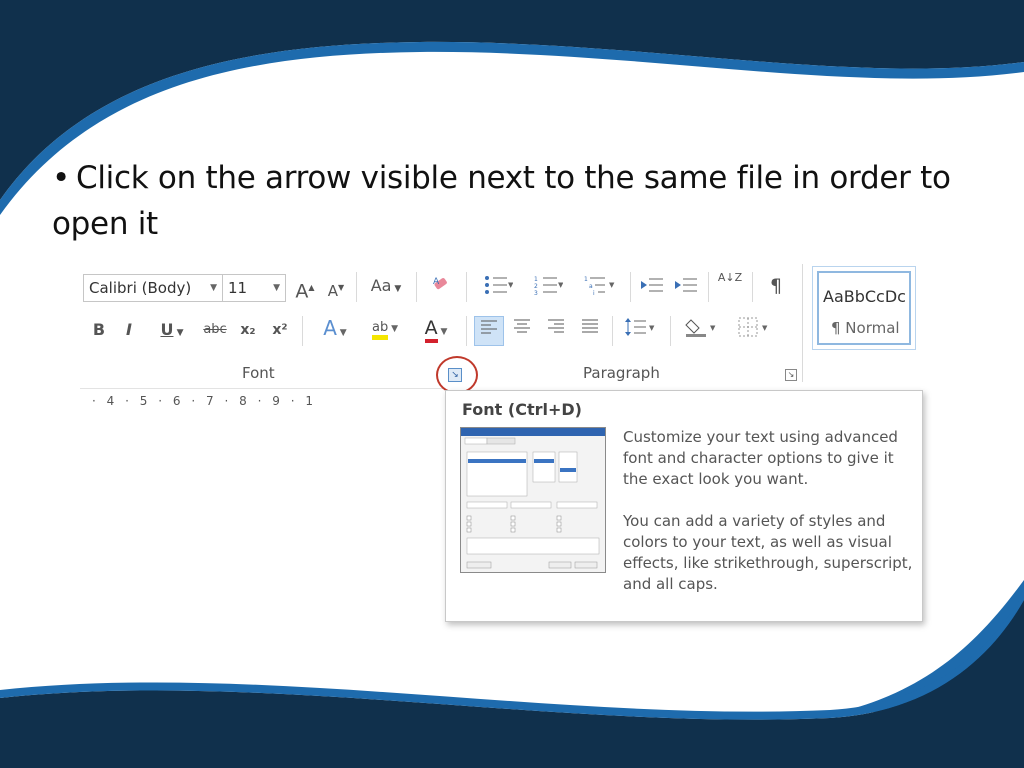  I want to click on font-dialog-thumbnail, so click(533, 500).